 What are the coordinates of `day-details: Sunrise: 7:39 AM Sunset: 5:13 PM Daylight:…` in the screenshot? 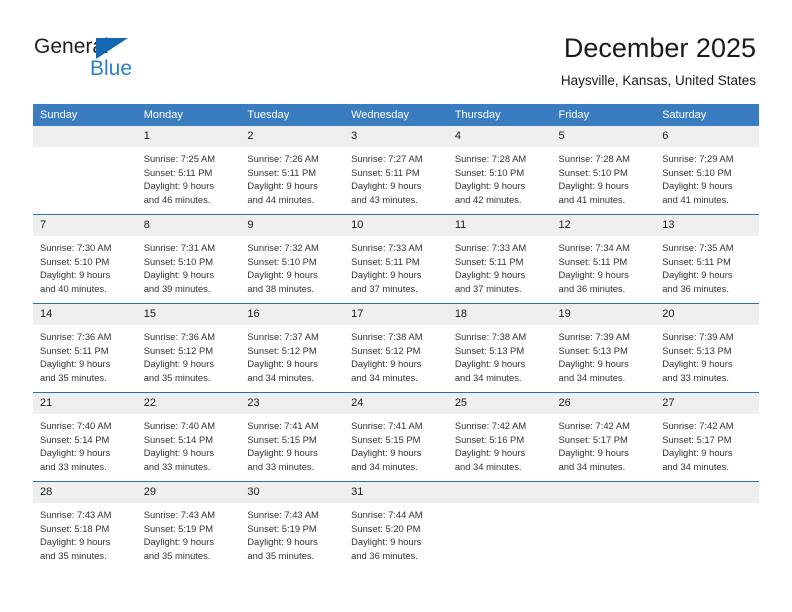 It's located at (604, 354).